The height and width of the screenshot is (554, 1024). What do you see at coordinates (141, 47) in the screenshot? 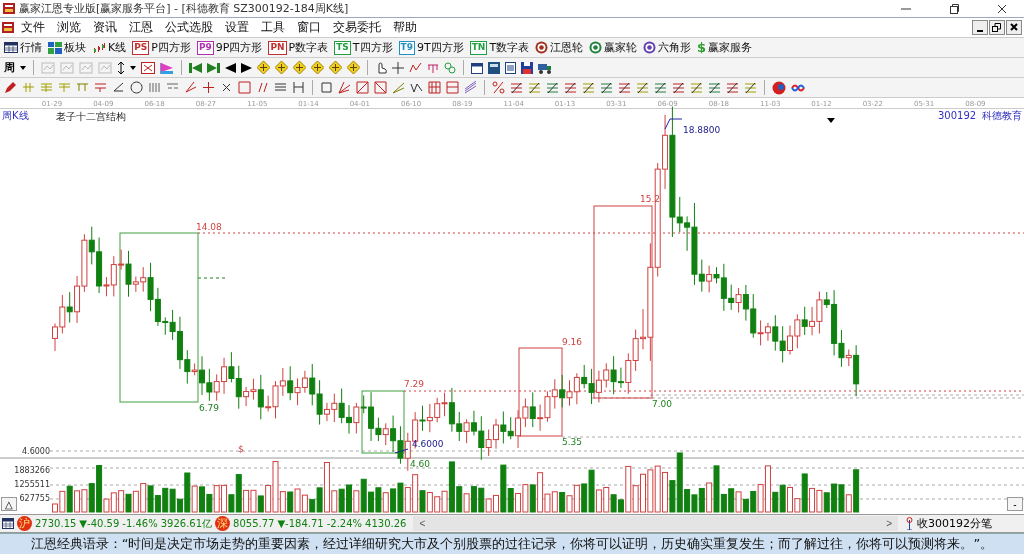
I see `letter-tag-icon: PS` at bounding box center [141, 47].